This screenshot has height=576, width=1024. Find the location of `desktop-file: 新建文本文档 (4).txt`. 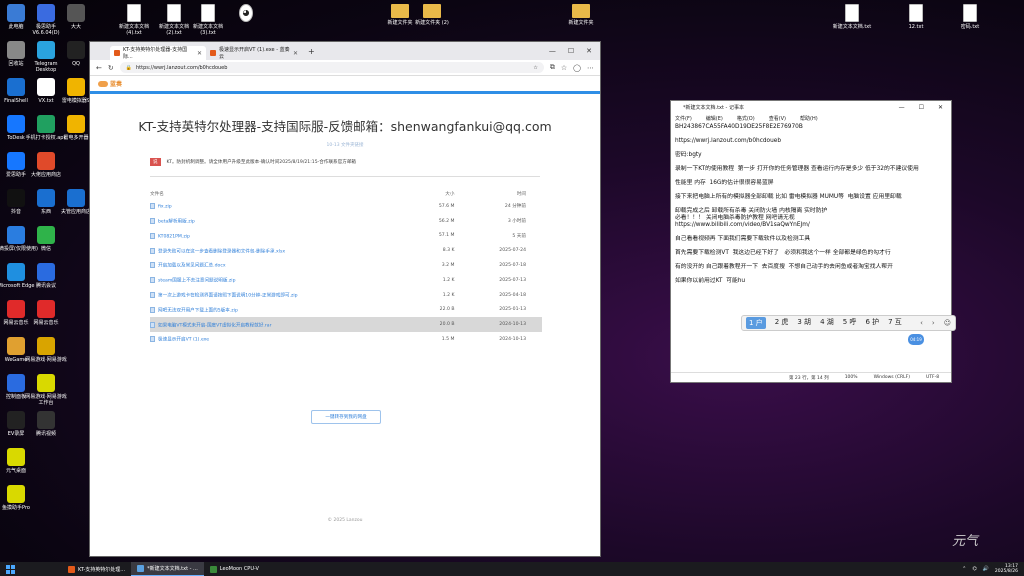

desktop-file: 新建文本文档 (4).txt is located at coordinates (134, 20).